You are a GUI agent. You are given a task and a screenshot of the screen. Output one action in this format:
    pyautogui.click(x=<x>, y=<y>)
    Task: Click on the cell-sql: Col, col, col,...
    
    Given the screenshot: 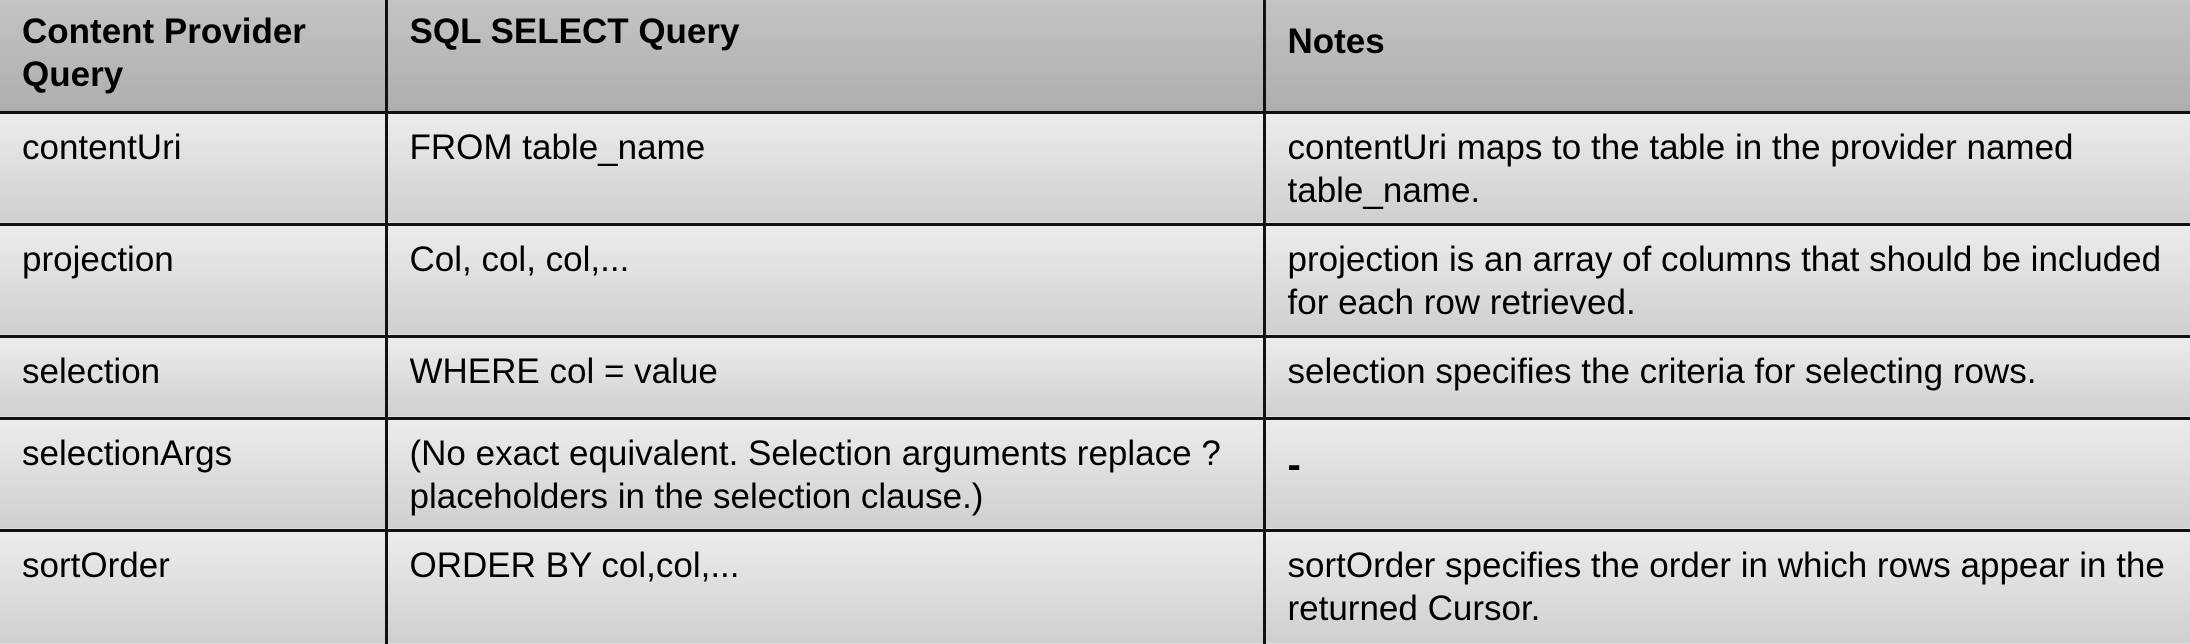 What is the action you would take?
    pyautogui.click(x=825, y=280)
    